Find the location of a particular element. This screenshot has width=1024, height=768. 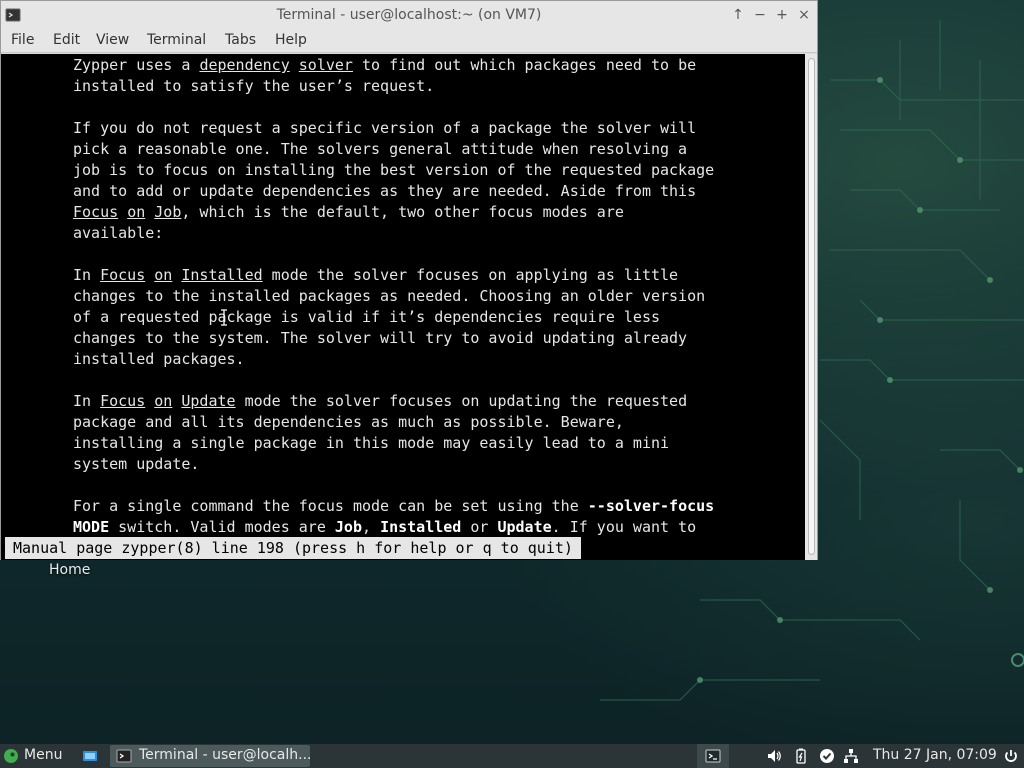

close-button: × is located at coordinates (804, 15).